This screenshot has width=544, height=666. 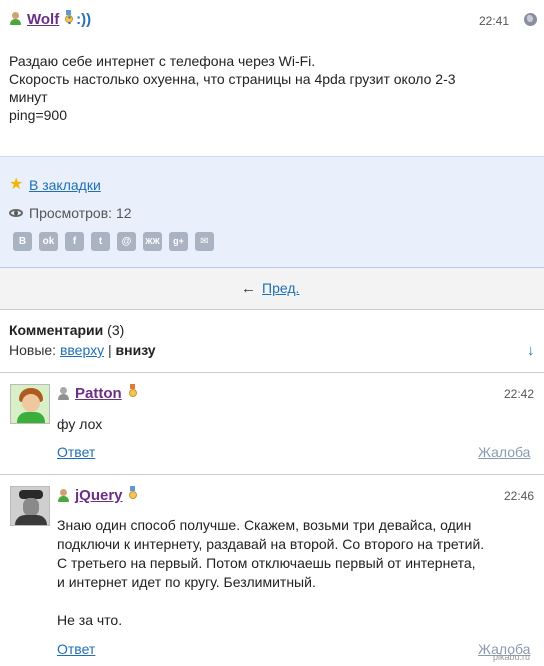 I want to click on comment-line: Не за что., so click(x=90, y=620).